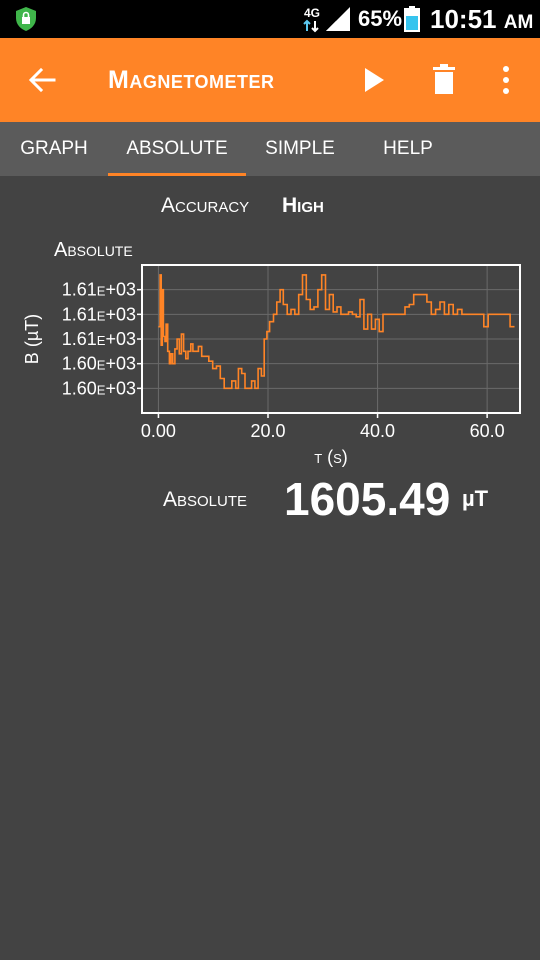  I want to click on tab-bar: GRAPH ABSOLUTE SIMPLE HELP, so click(270, 149).